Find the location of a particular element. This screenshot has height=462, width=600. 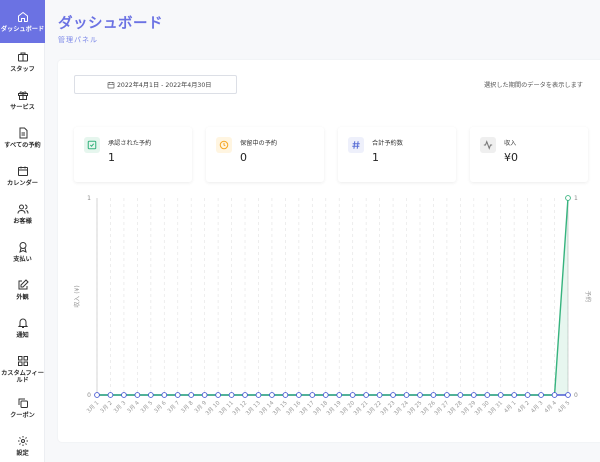

sidebar-item-label: すべての予約 is located at coordinates (22, 145).